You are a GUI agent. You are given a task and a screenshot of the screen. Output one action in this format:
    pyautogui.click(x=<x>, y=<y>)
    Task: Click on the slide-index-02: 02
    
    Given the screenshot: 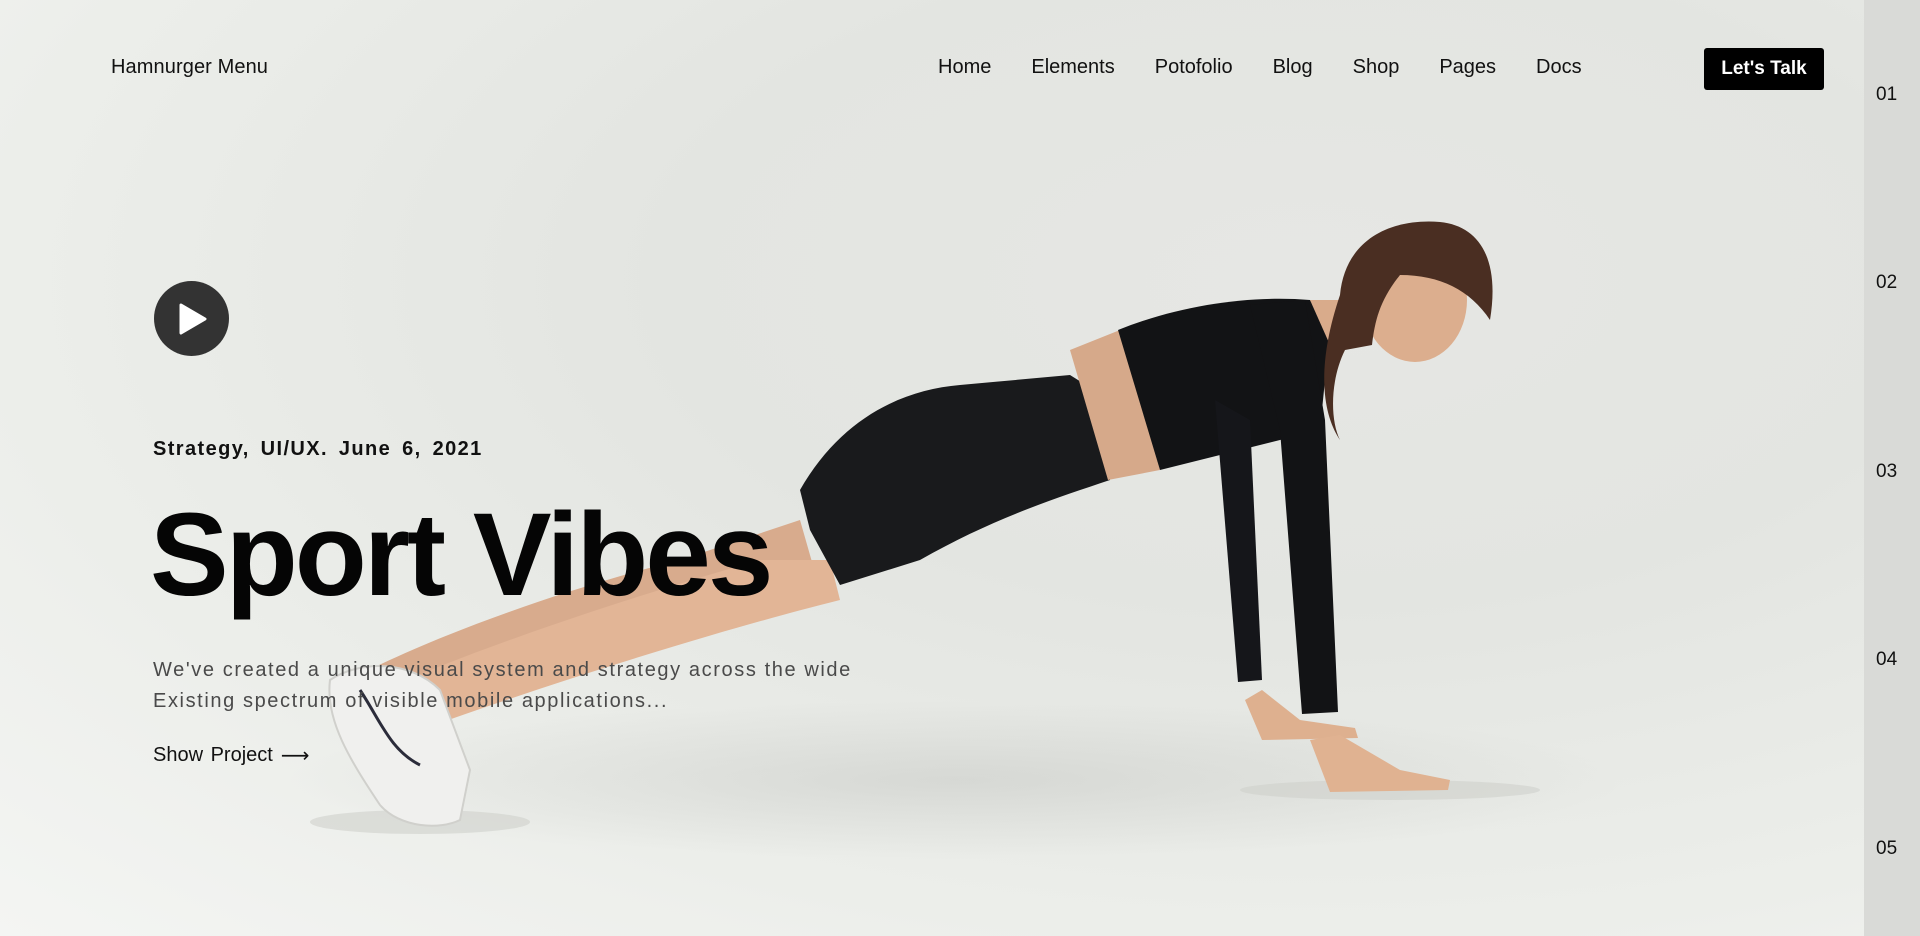 What is the action you would take?
    pyautogui.click(x=1886, y=283)
    